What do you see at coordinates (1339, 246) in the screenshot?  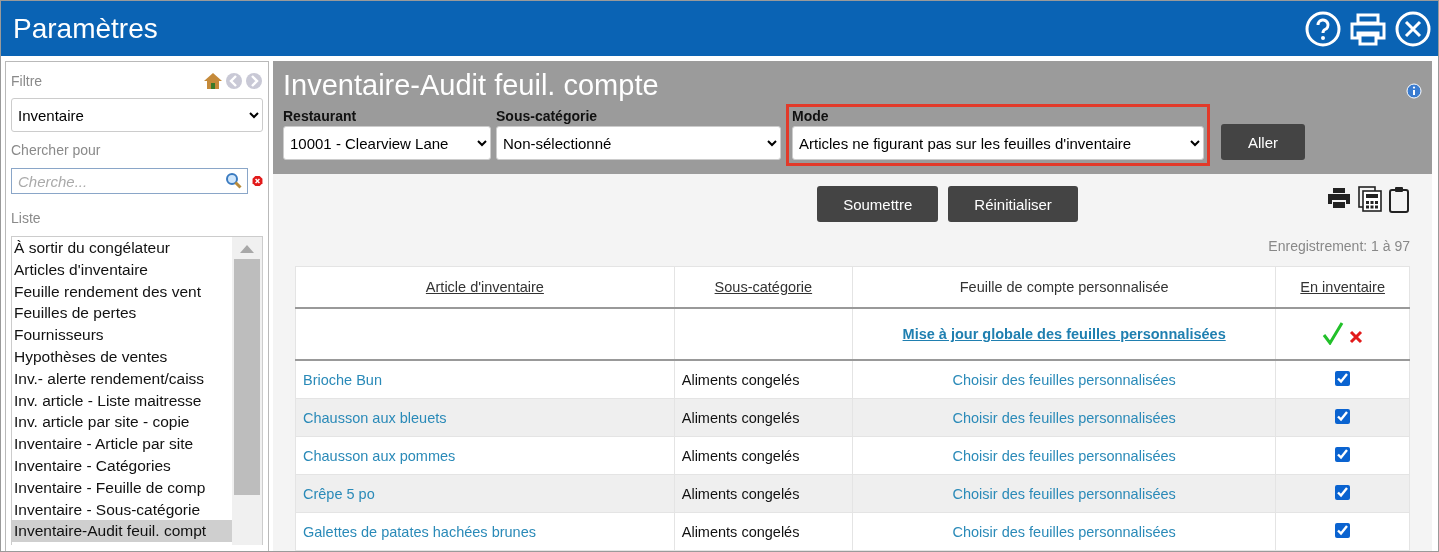 I see `record-count: Enregistrement: 1 à 97` at bounding box center [1339, 246].